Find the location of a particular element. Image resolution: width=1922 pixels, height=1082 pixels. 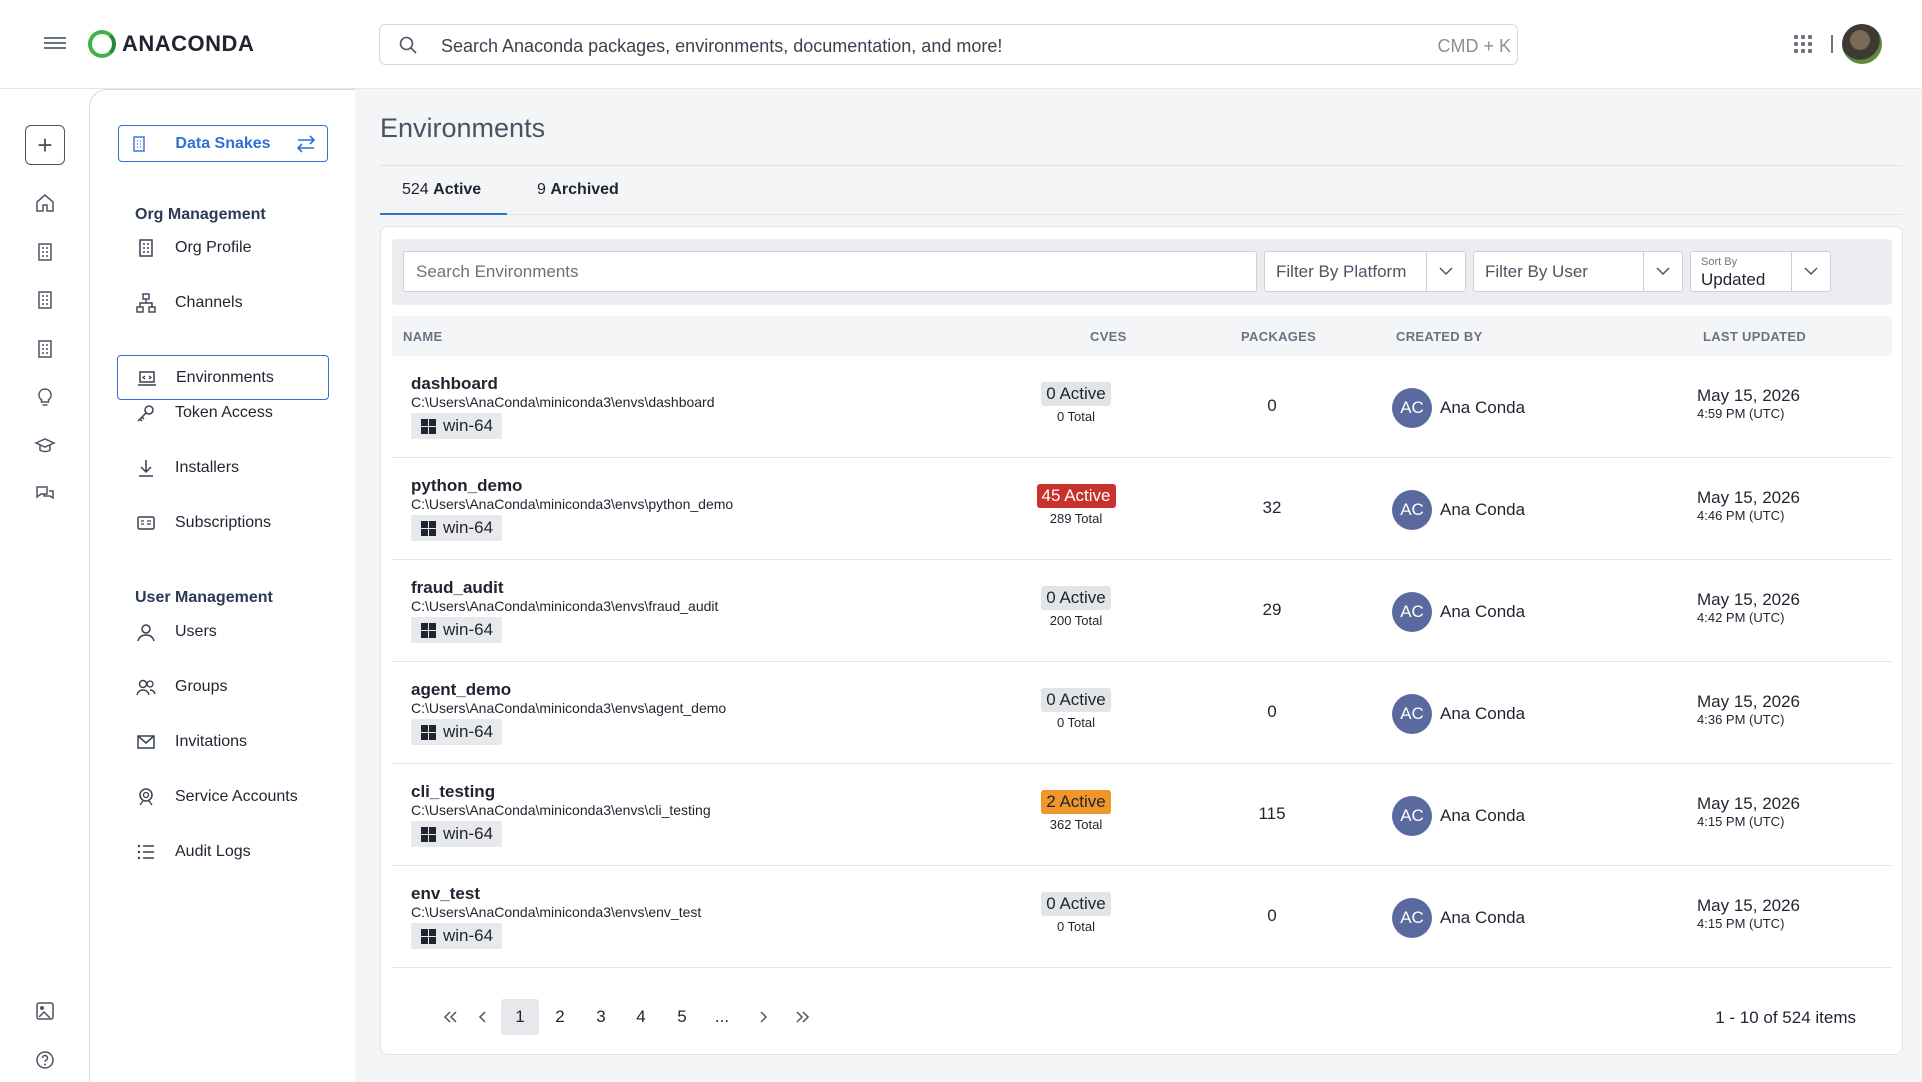

sidebar-item-invitations: Invitations is located at coordinates (223, 741).